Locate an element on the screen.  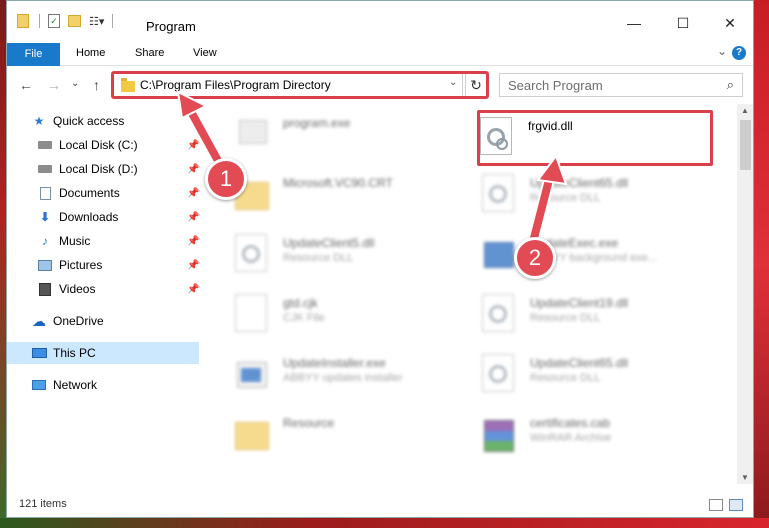
callout-badge-1: 1 is located at coordinates (226, 179).